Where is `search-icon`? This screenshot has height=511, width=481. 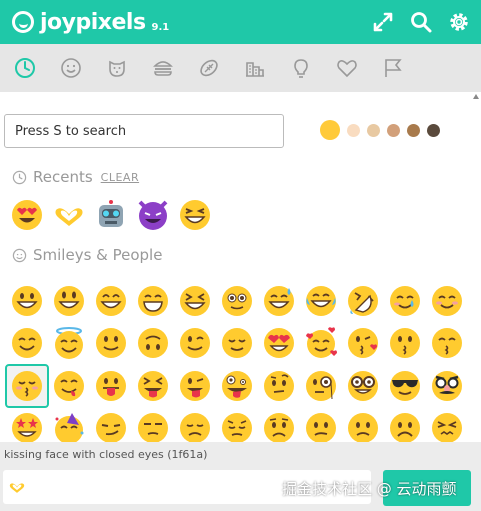
search-icon is located at coordinates (421, 22).